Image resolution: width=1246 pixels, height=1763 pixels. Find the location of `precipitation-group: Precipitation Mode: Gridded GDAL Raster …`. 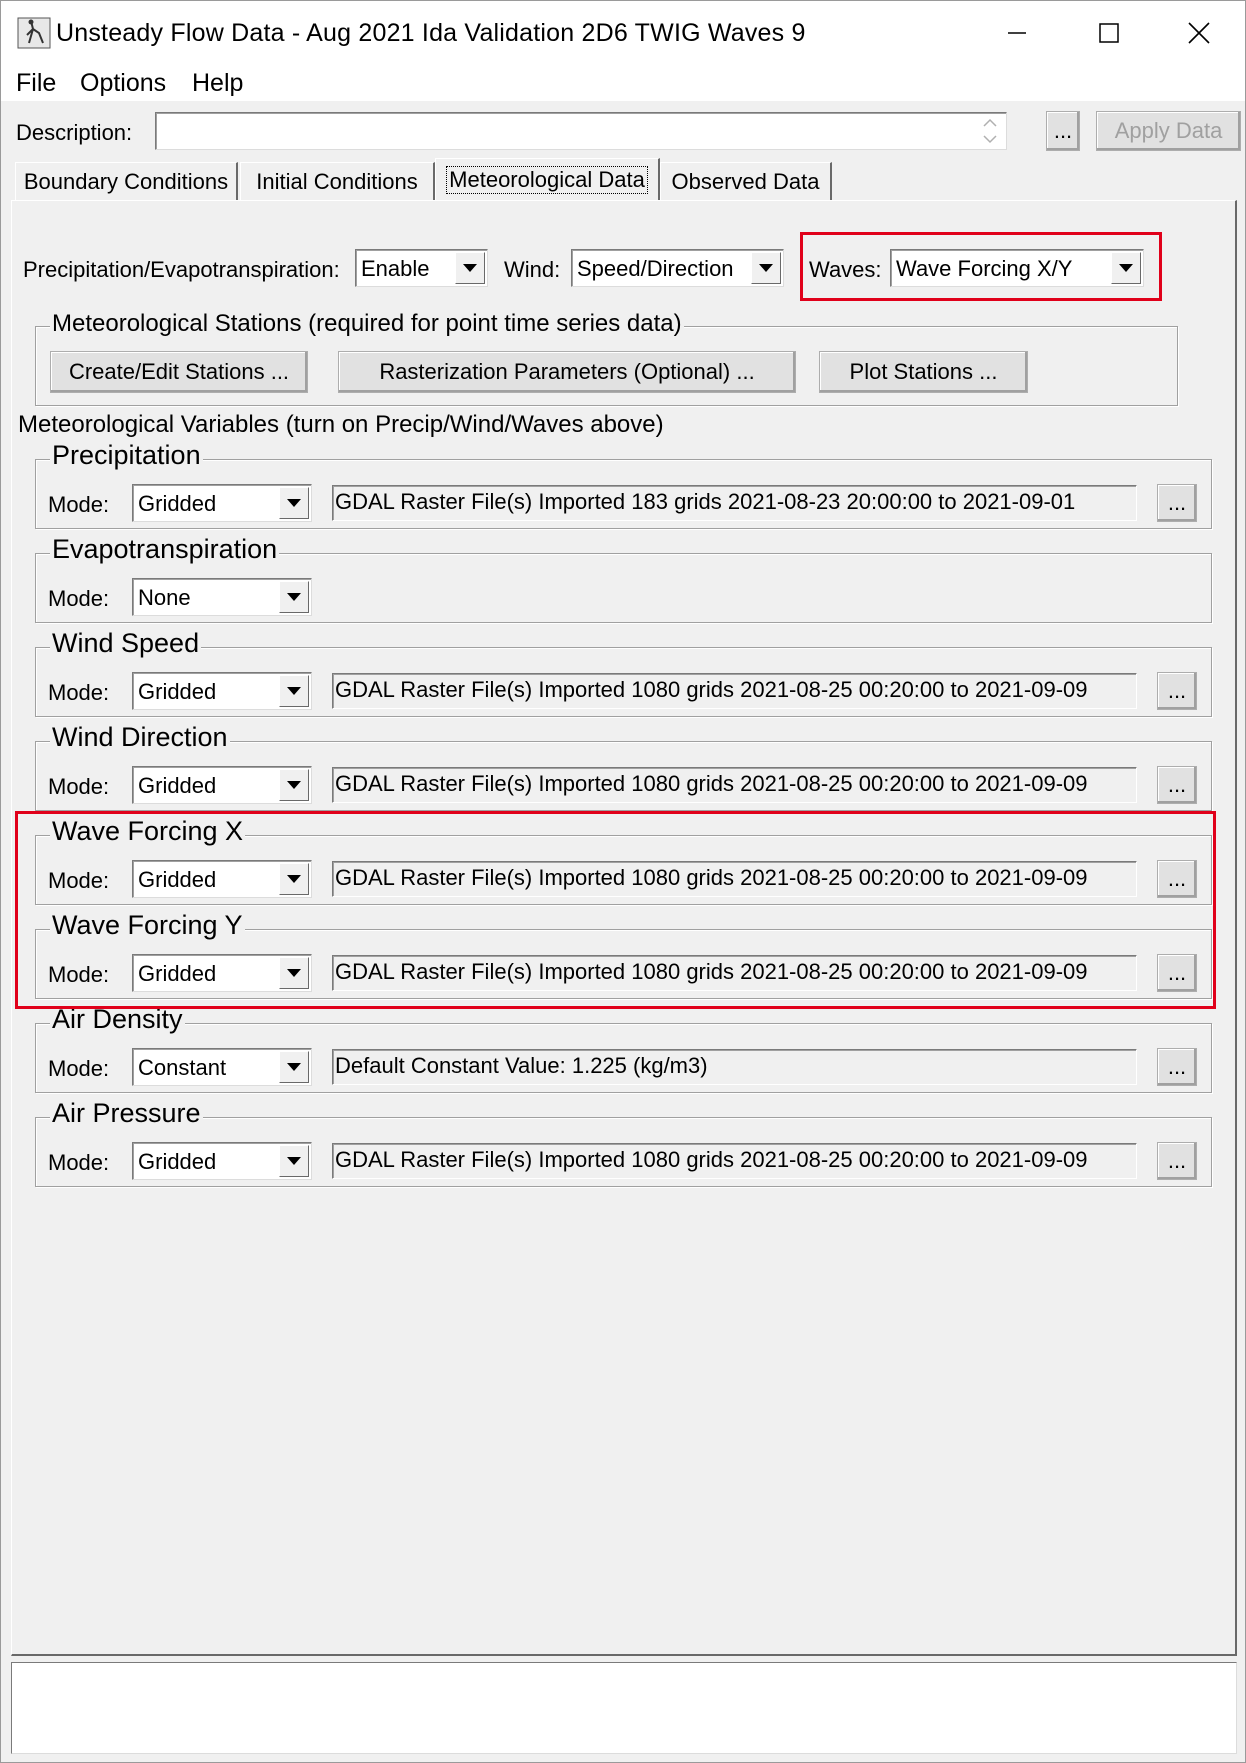

precipitation-group: Precipitation Mode: Gridded GDAL Raster … is located at coordinates (623, 484).